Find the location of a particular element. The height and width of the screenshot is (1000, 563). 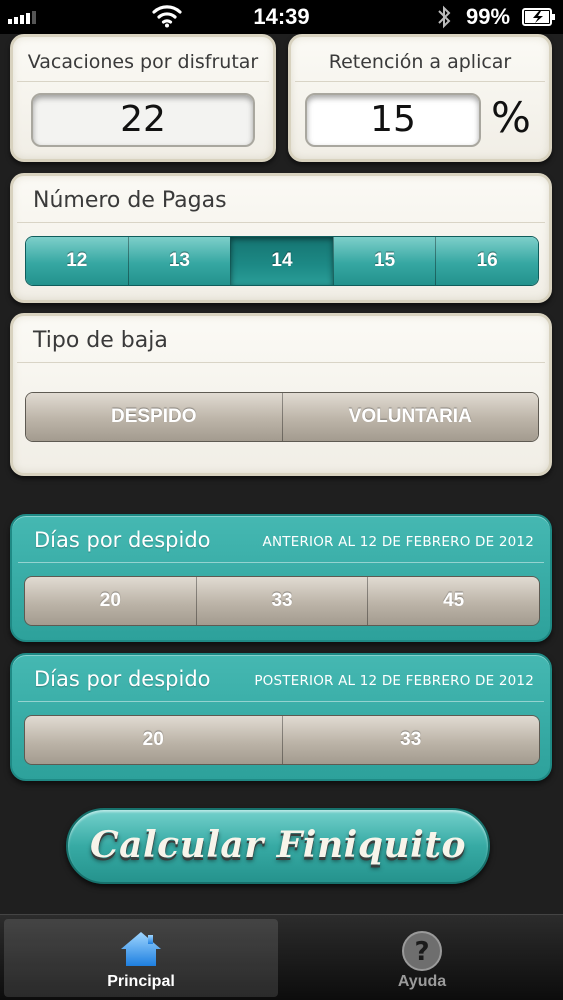

tipo-baja-option-voluntaria: VOLUNTARIA is located at coordinates (409, 417).